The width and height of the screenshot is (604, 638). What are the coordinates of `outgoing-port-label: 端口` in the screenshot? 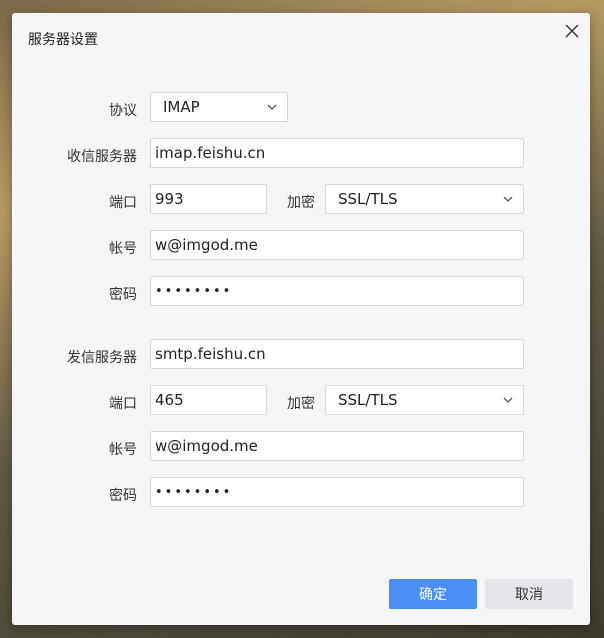 It's located at (123, 404).